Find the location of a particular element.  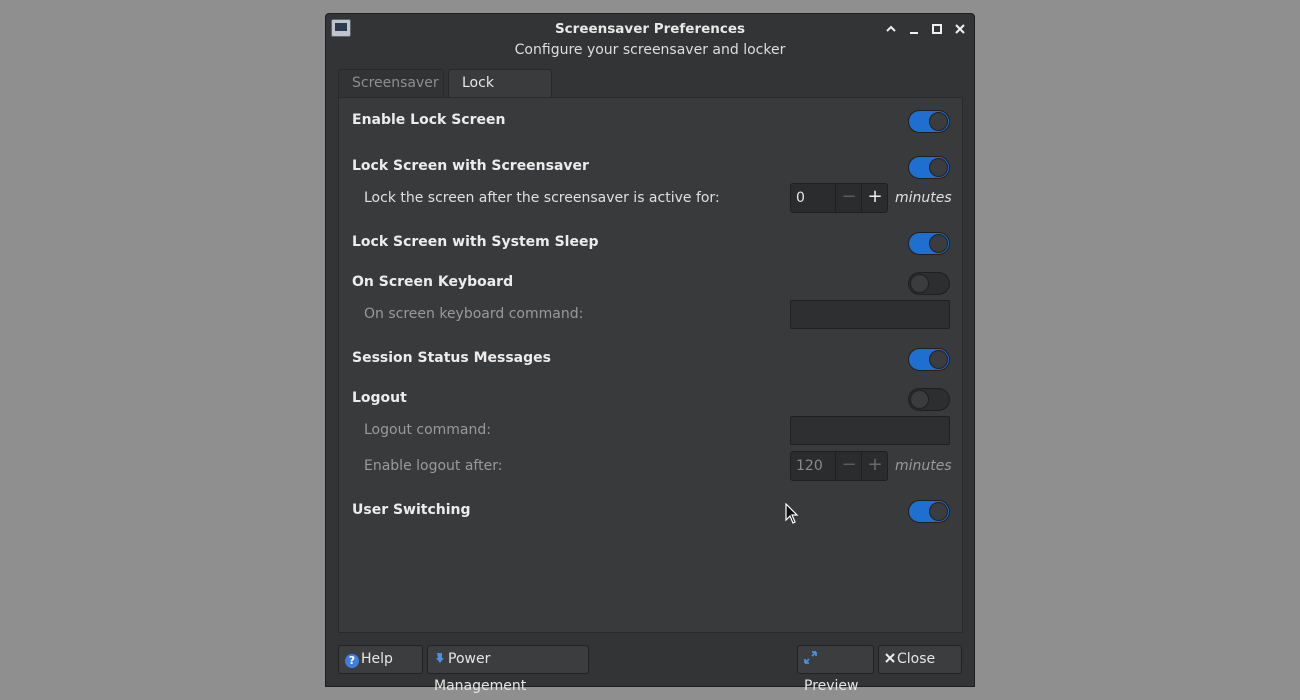

on-screen-keyboard-switch is located at coordinates (929, 283).